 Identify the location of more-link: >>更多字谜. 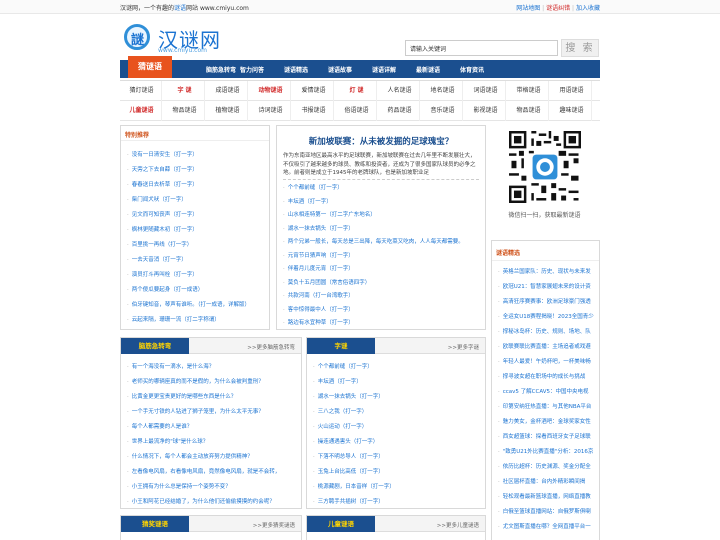
(463, 347).